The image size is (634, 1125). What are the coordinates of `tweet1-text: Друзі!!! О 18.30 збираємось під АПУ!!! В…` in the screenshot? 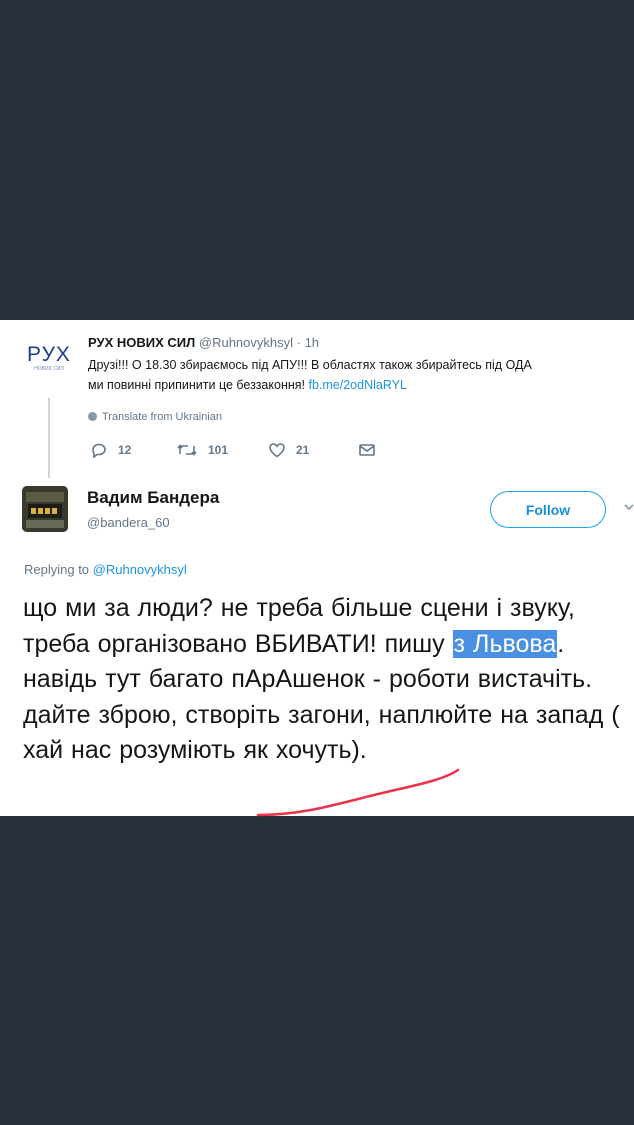 It's located at (361, 375).